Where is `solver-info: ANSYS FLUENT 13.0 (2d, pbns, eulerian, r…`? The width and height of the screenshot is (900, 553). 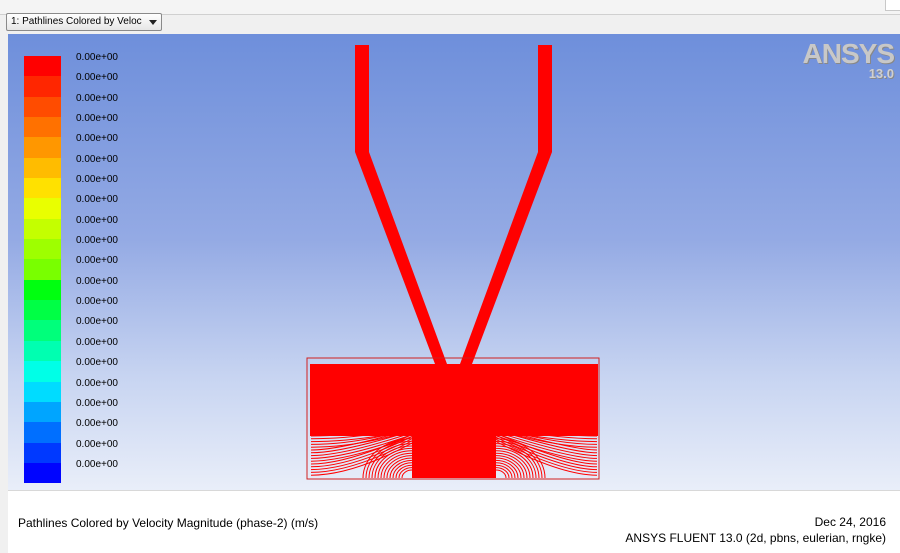
solver-info: ANSYS FLUENT 13.0 (2d, pbns, eulerian, r… is located at coordinates (755, 538).